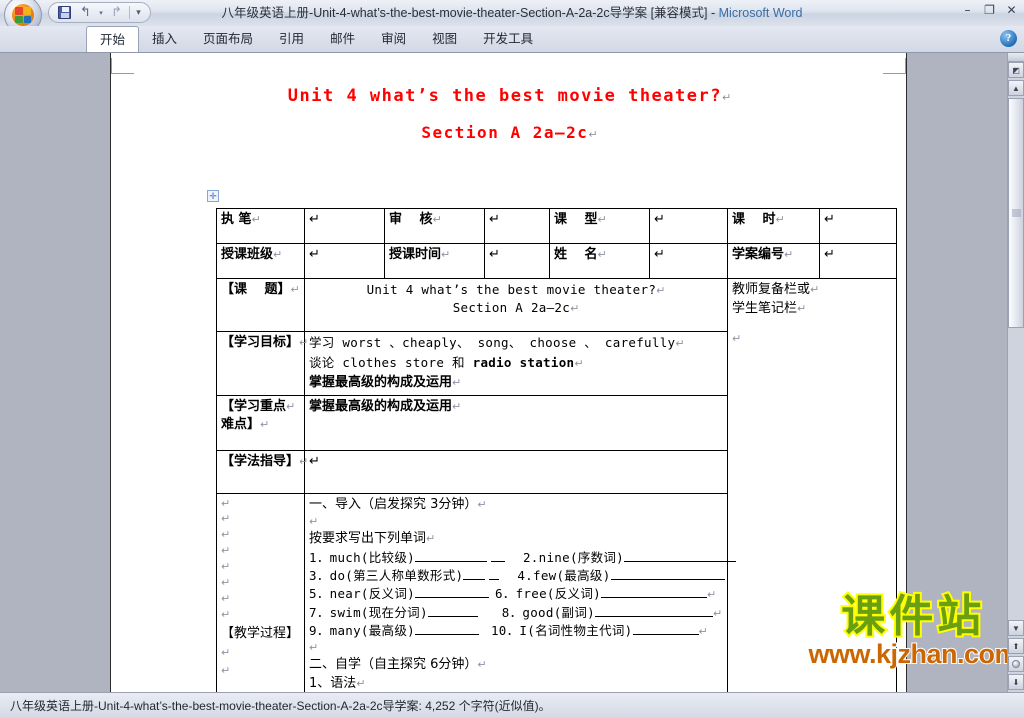 This screenshot has height=718, width=1024. I want to click on process-label-text: 【教学过程】, so click(260, 634).